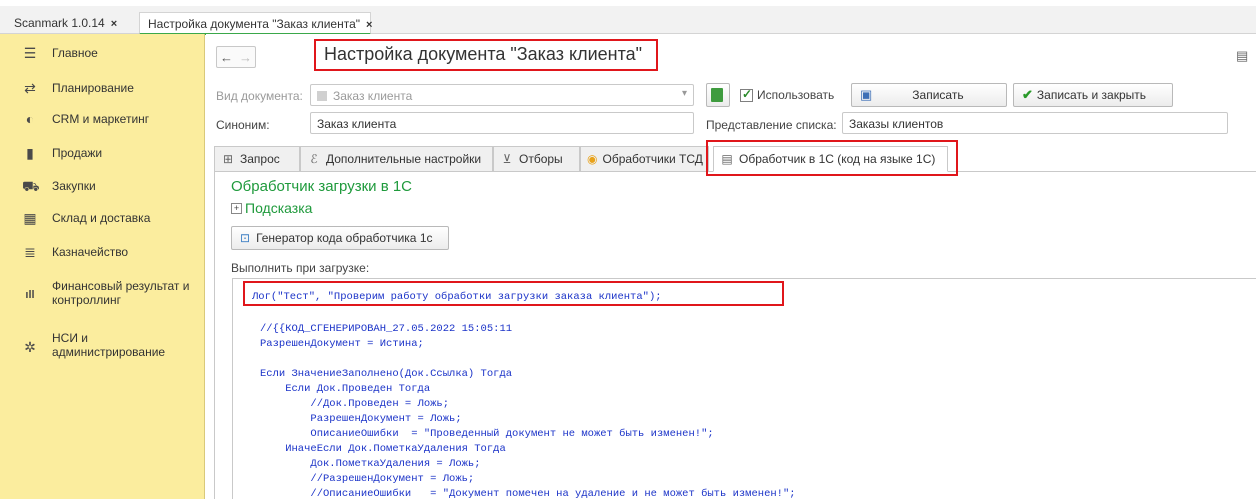  Describe the element at coordinates (367, 479) in the screenshot. I see `code-line: //РазрешенДокумент = Ложь;` at that location.